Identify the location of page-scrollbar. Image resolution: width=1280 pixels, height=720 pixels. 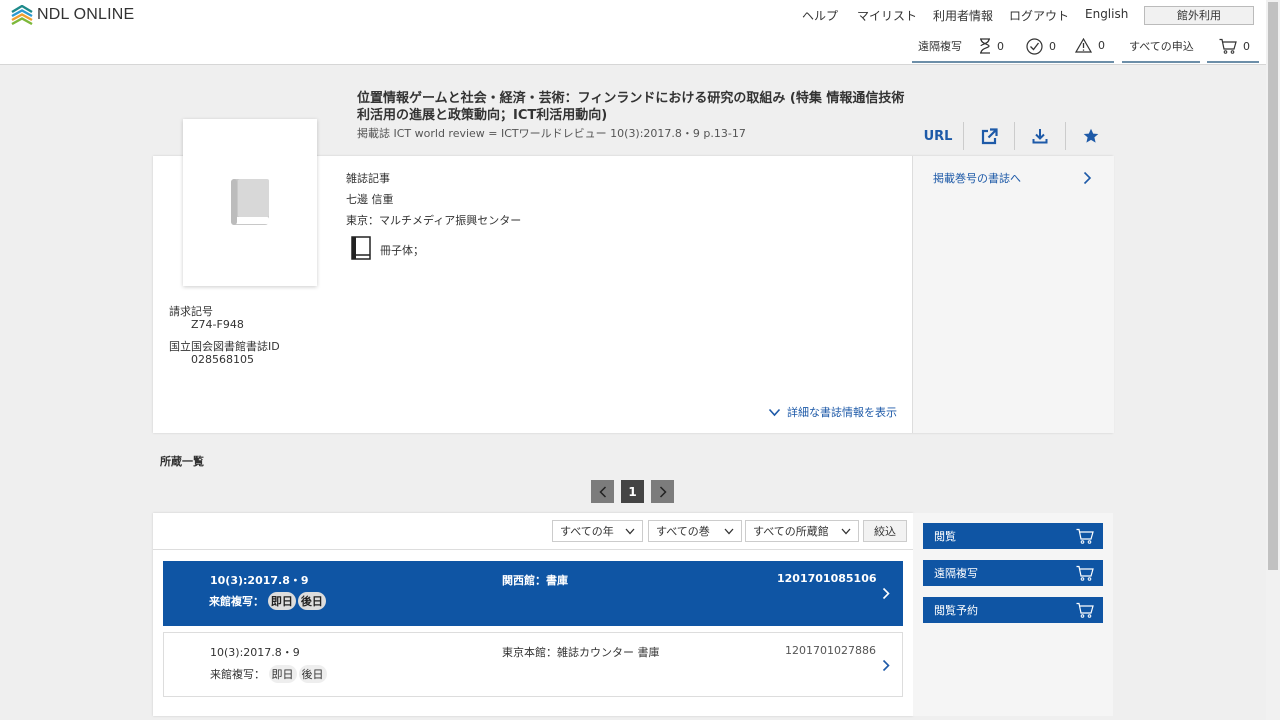
(1273, 360).